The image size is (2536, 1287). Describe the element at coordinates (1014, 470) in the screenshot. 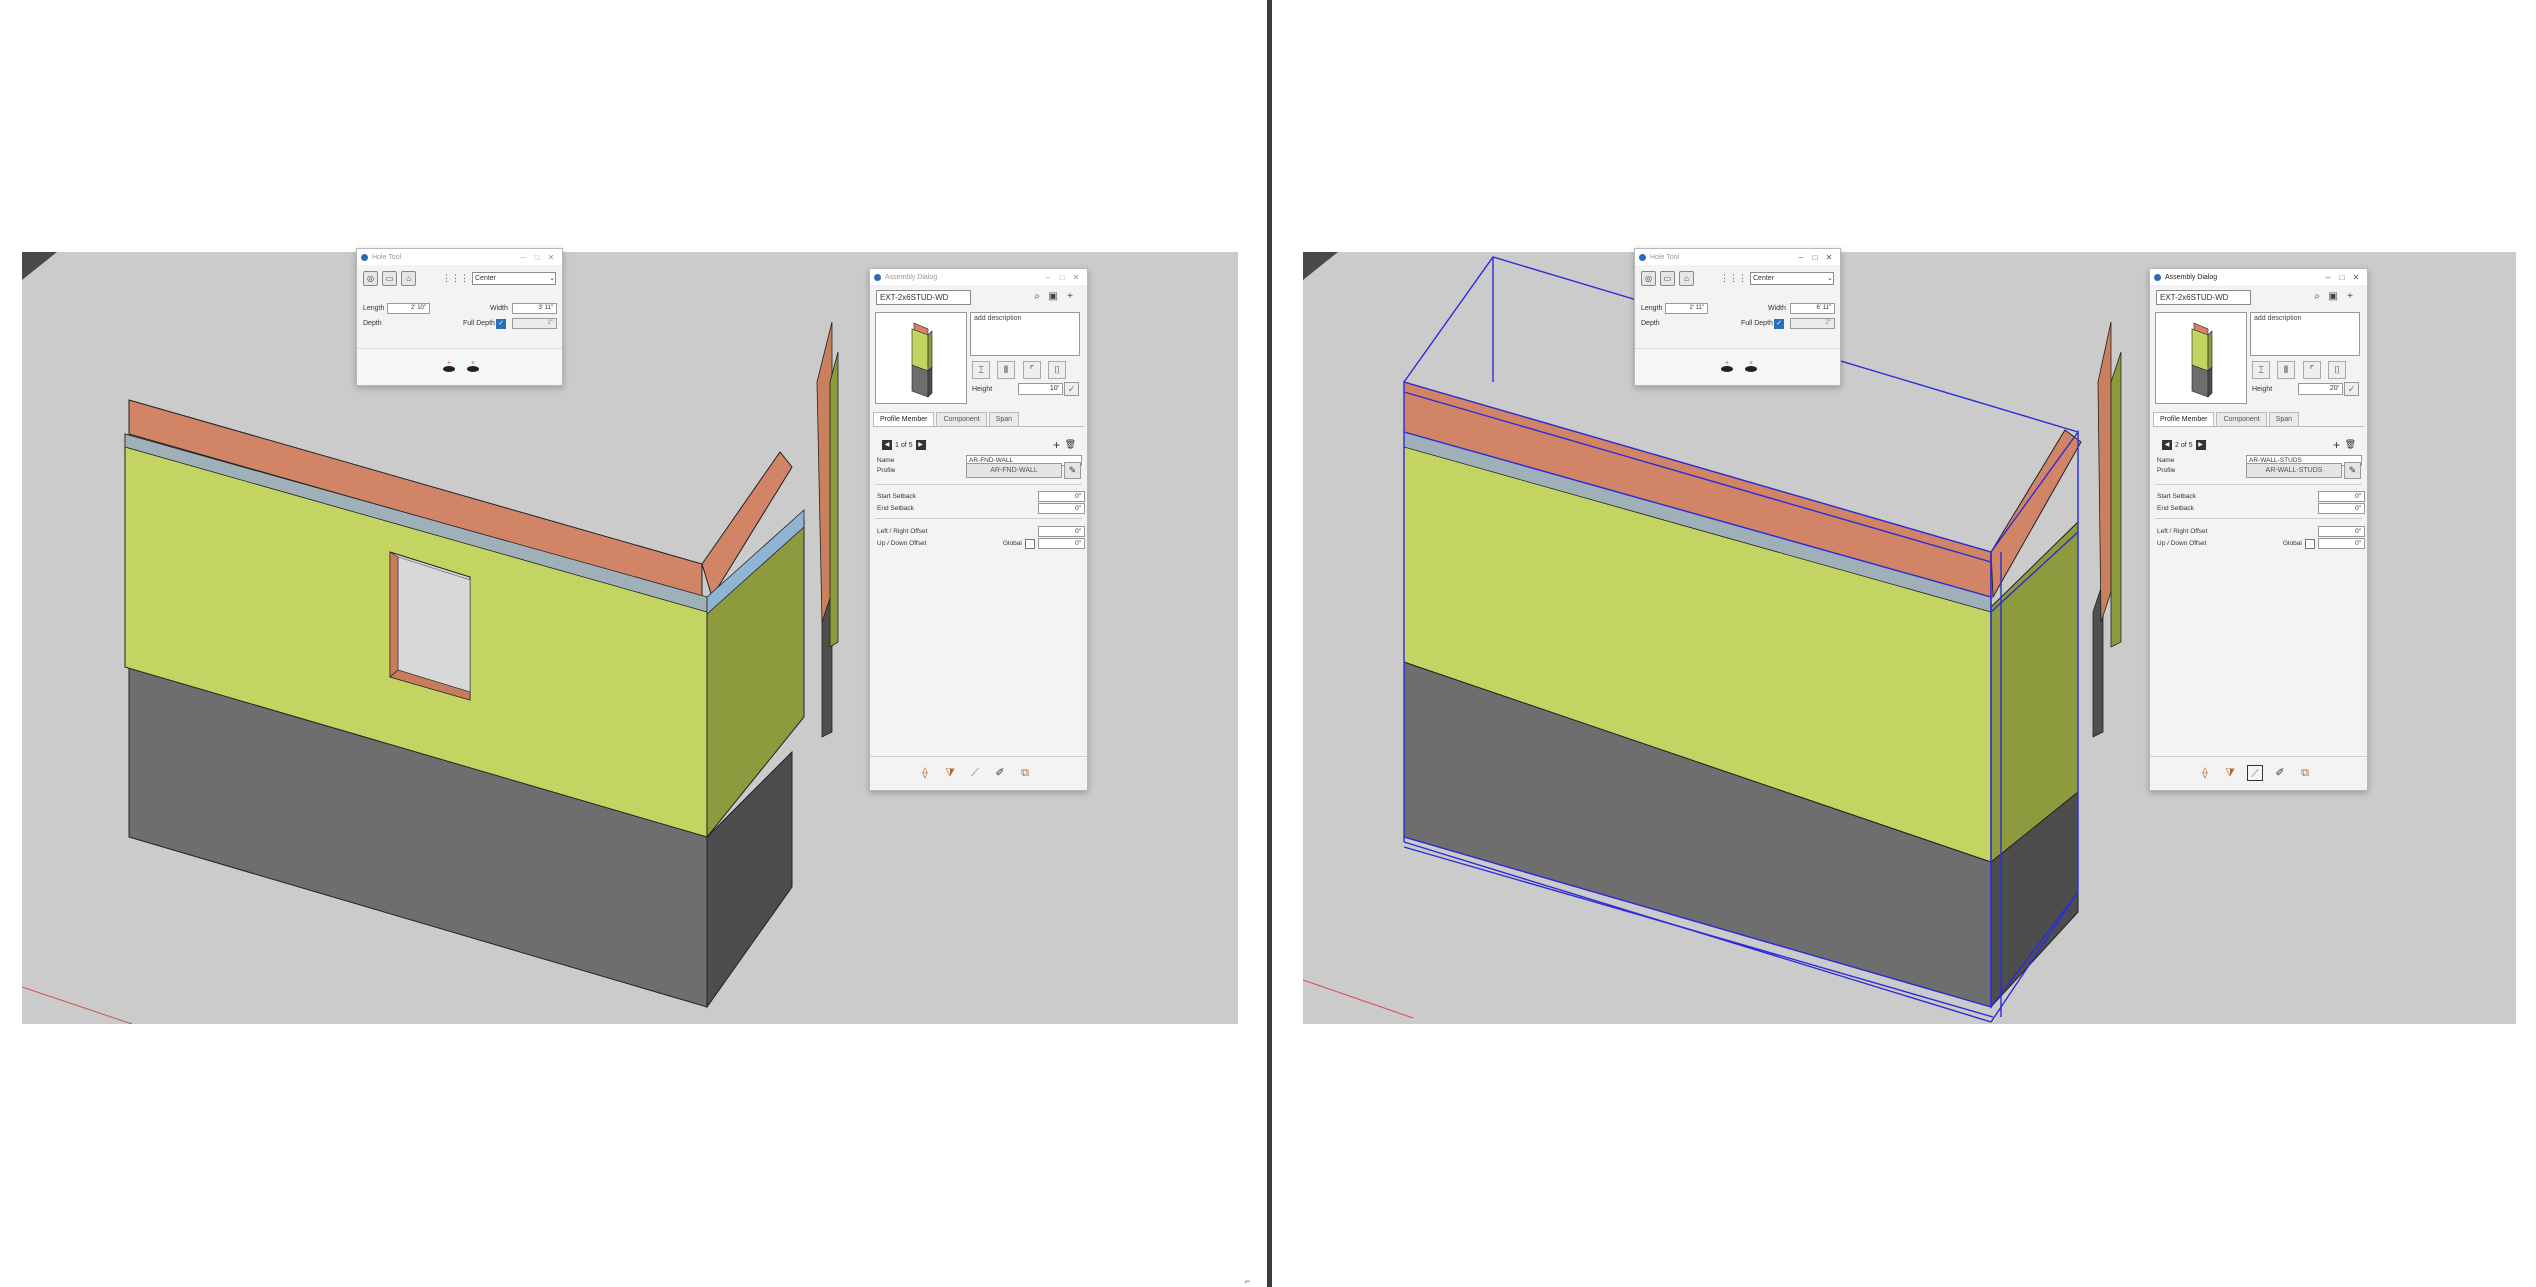

I see `profile-select: AR-FND-WALL` at that location.